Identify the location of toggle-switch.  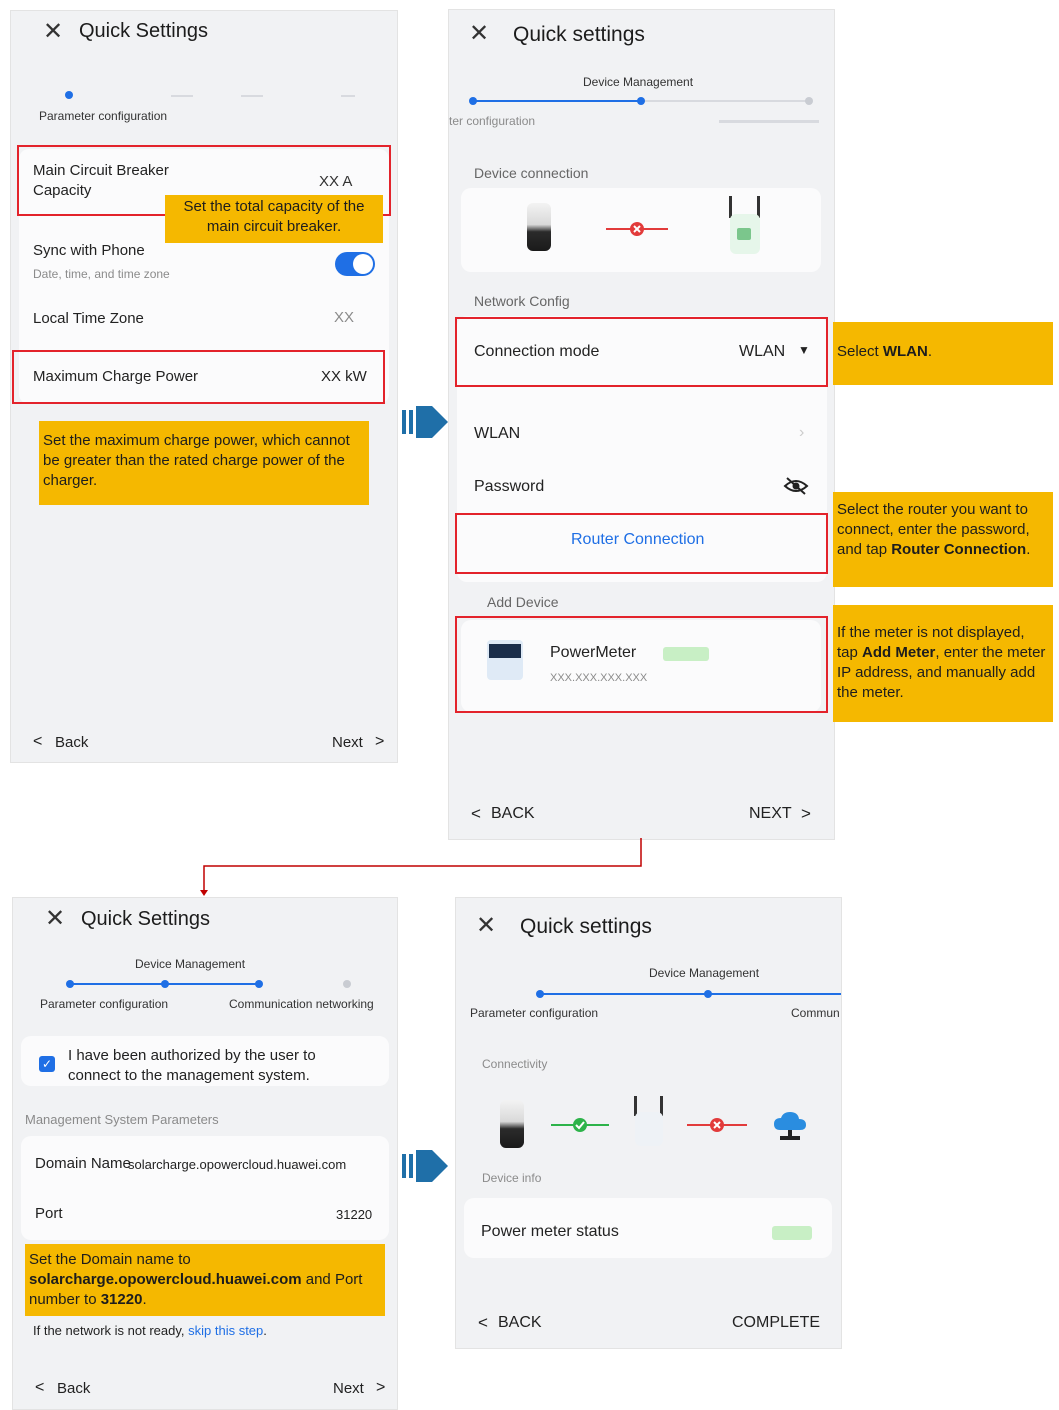
(355, 264).